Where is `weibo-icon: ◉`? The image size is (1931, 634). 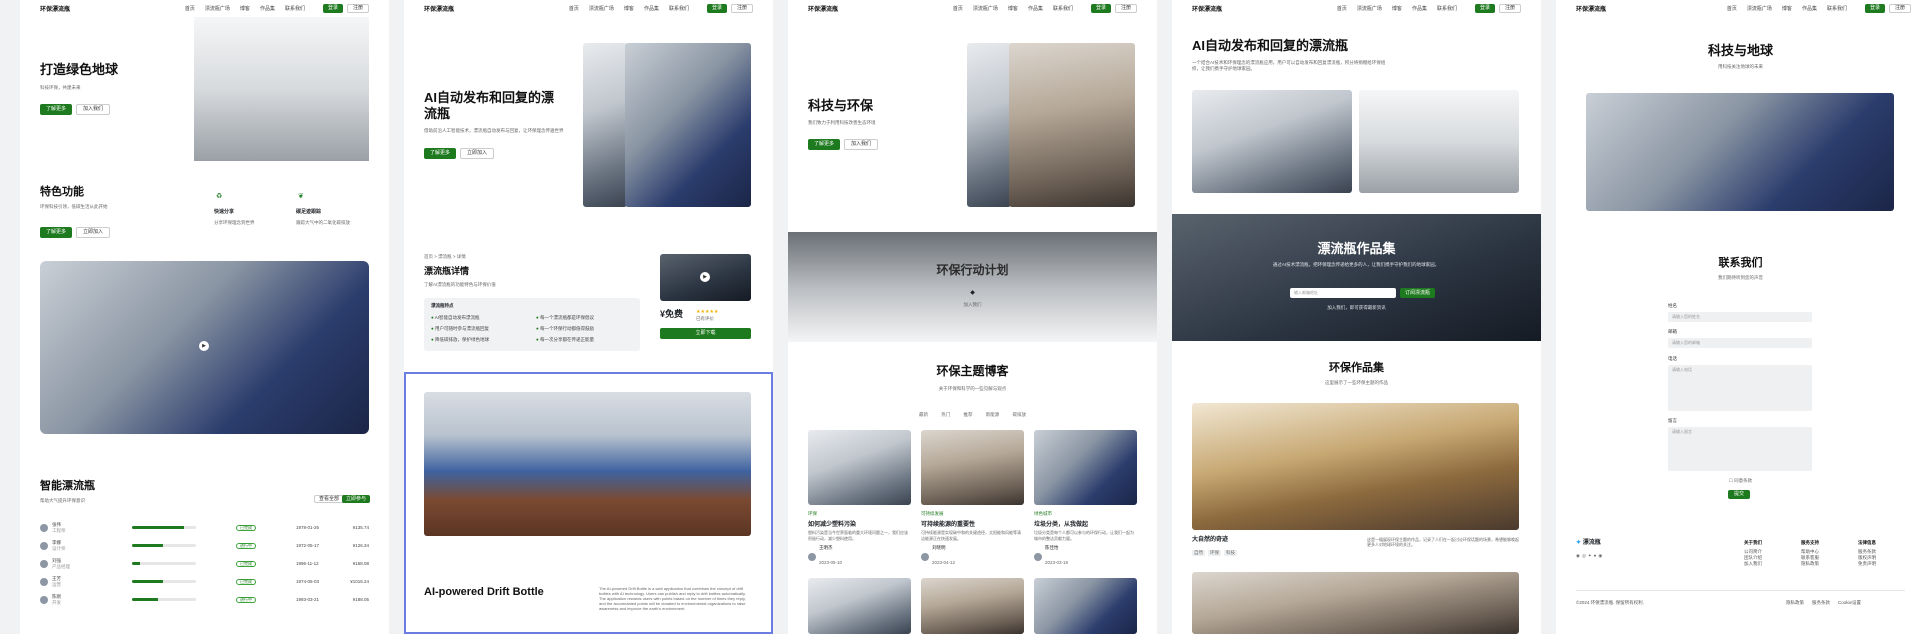 weibo-icon: ◉ is located at coordinates (1601, 555).